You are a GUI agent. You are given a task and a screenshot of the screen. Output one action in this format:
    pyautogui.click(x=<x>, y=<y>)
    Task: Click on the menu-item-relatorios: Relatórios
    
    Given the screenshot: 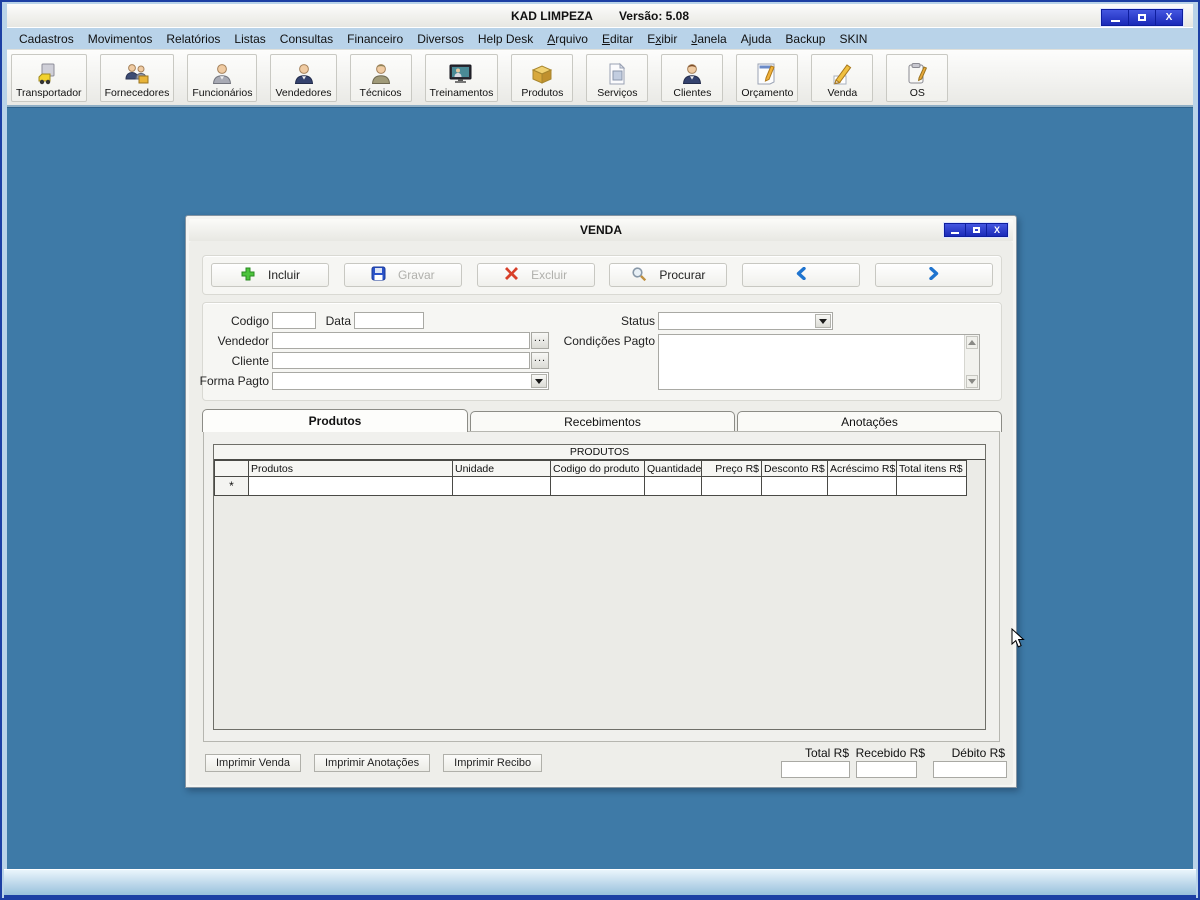 What is the action you would take?
    pyautogui.click(x=193, y=39)
    